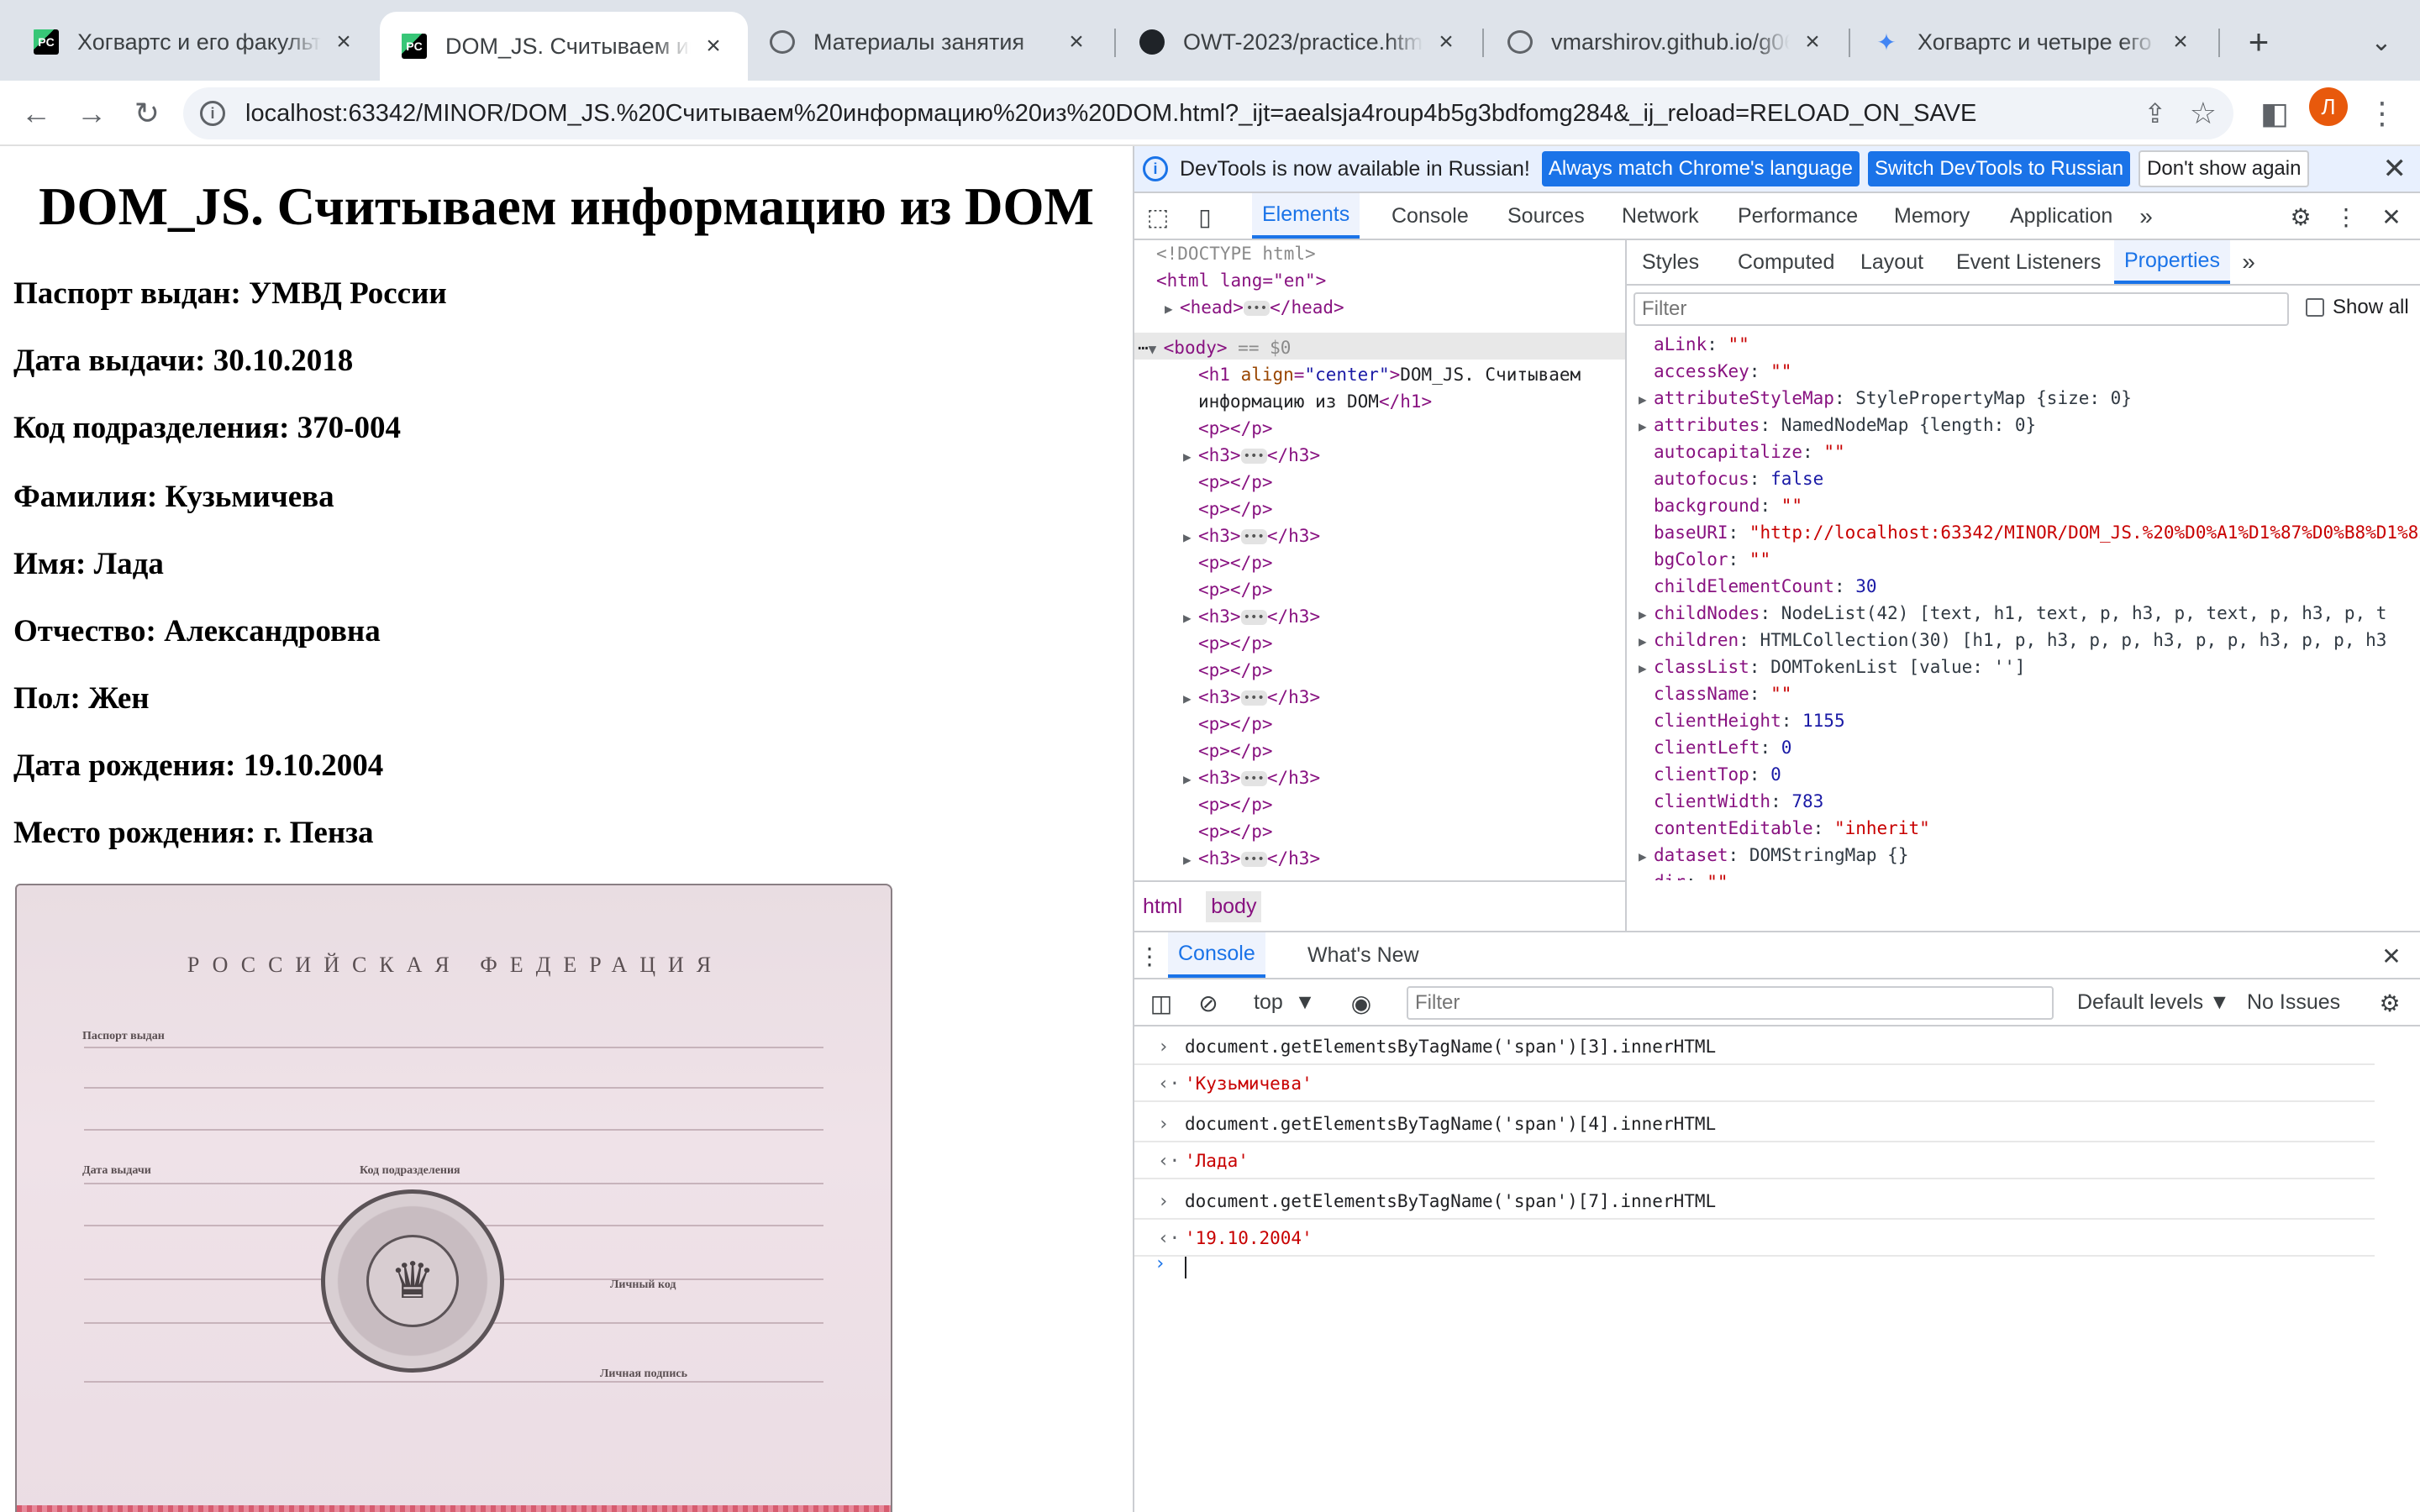 The image size is (2420, 1512). Describe the element at coordinates (1754, 1239) in the screenshot. I see `console-result-line: ‹· '19.10.2004'` at that location.